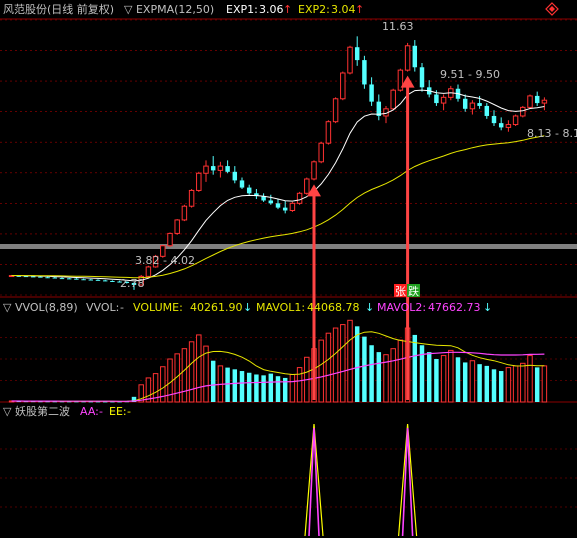  I want to click on separator-band, so click(288, 246).